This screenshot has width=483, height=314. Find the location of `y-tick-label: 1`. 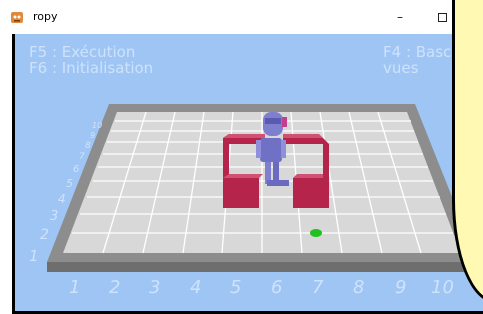

y-tick-label: 1 is located at coordinates (34, 256).